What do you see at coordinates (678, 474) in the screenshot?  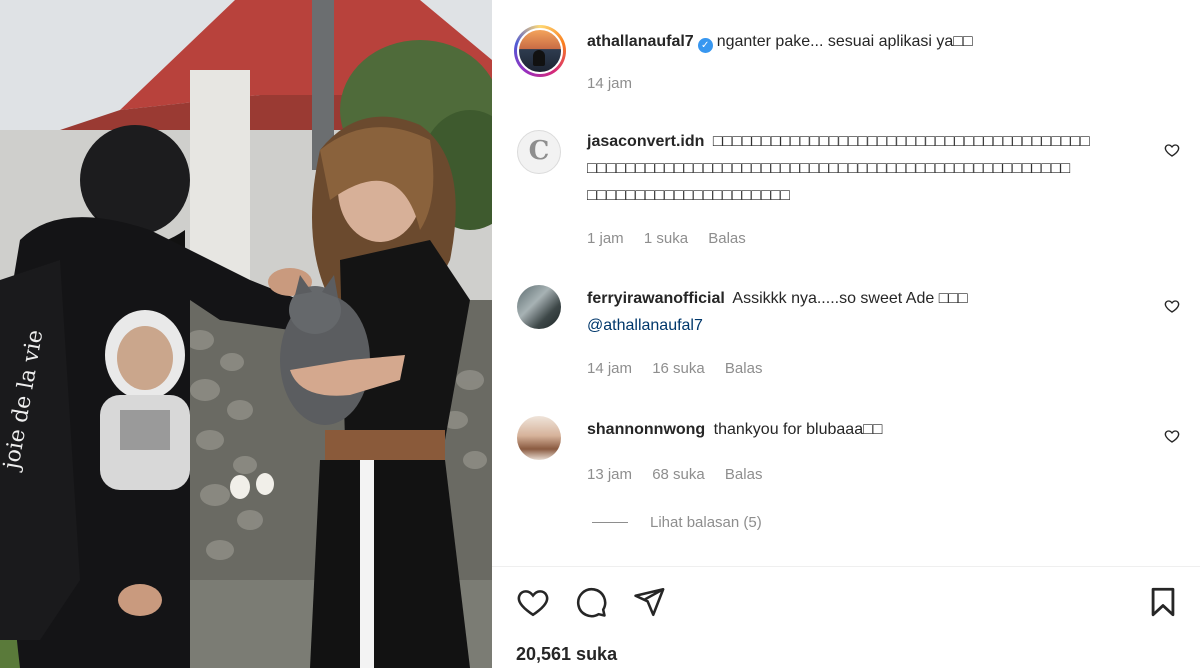 I see `comment-likes: 68 suka` at bounding box center [678, 474].